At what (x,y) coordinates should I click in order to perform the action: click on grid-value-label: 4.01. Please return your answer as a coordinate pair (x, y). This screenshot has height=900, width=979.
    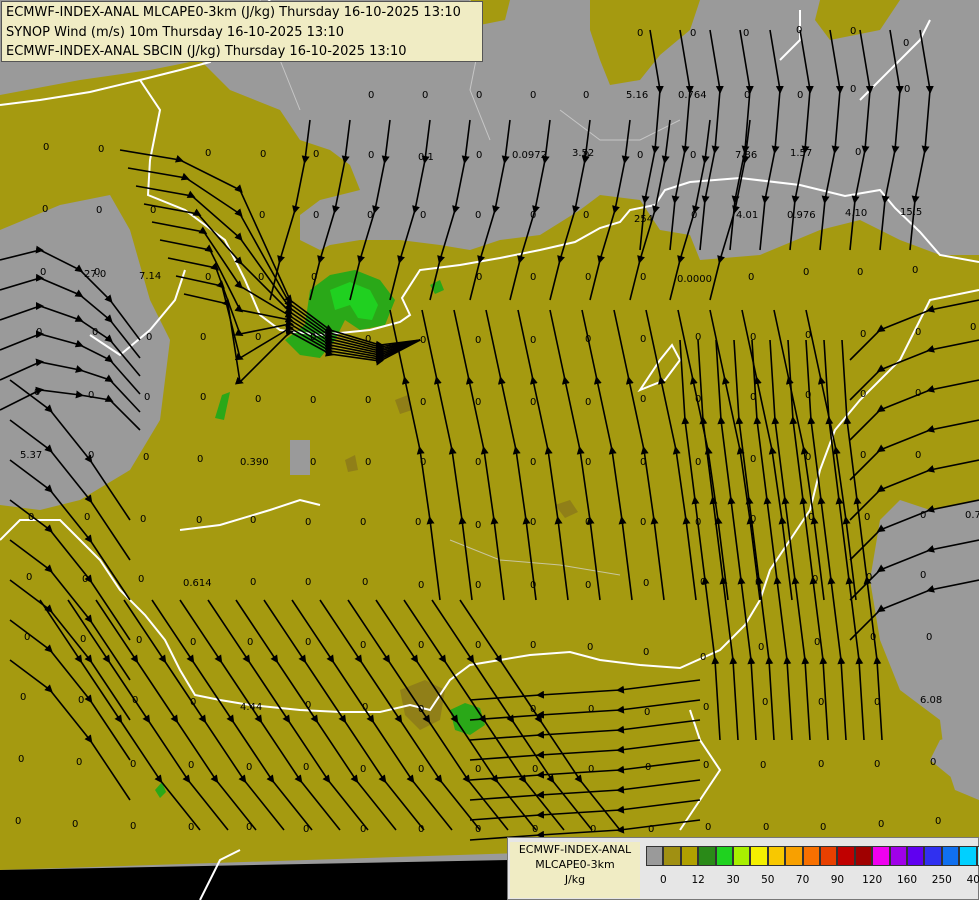
    Looking at the image, I should click on (747, 215).